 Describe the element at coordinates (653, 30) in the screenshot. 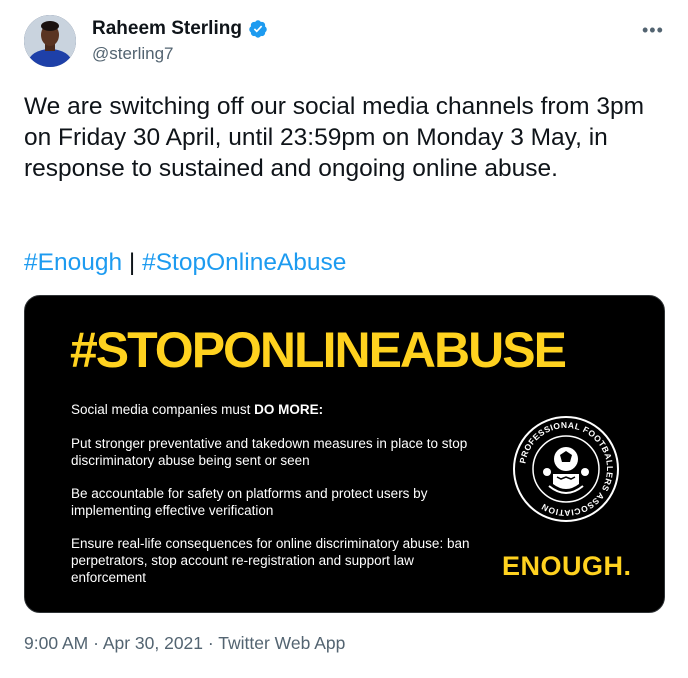

I see `more-options-icon: •••` at that location.